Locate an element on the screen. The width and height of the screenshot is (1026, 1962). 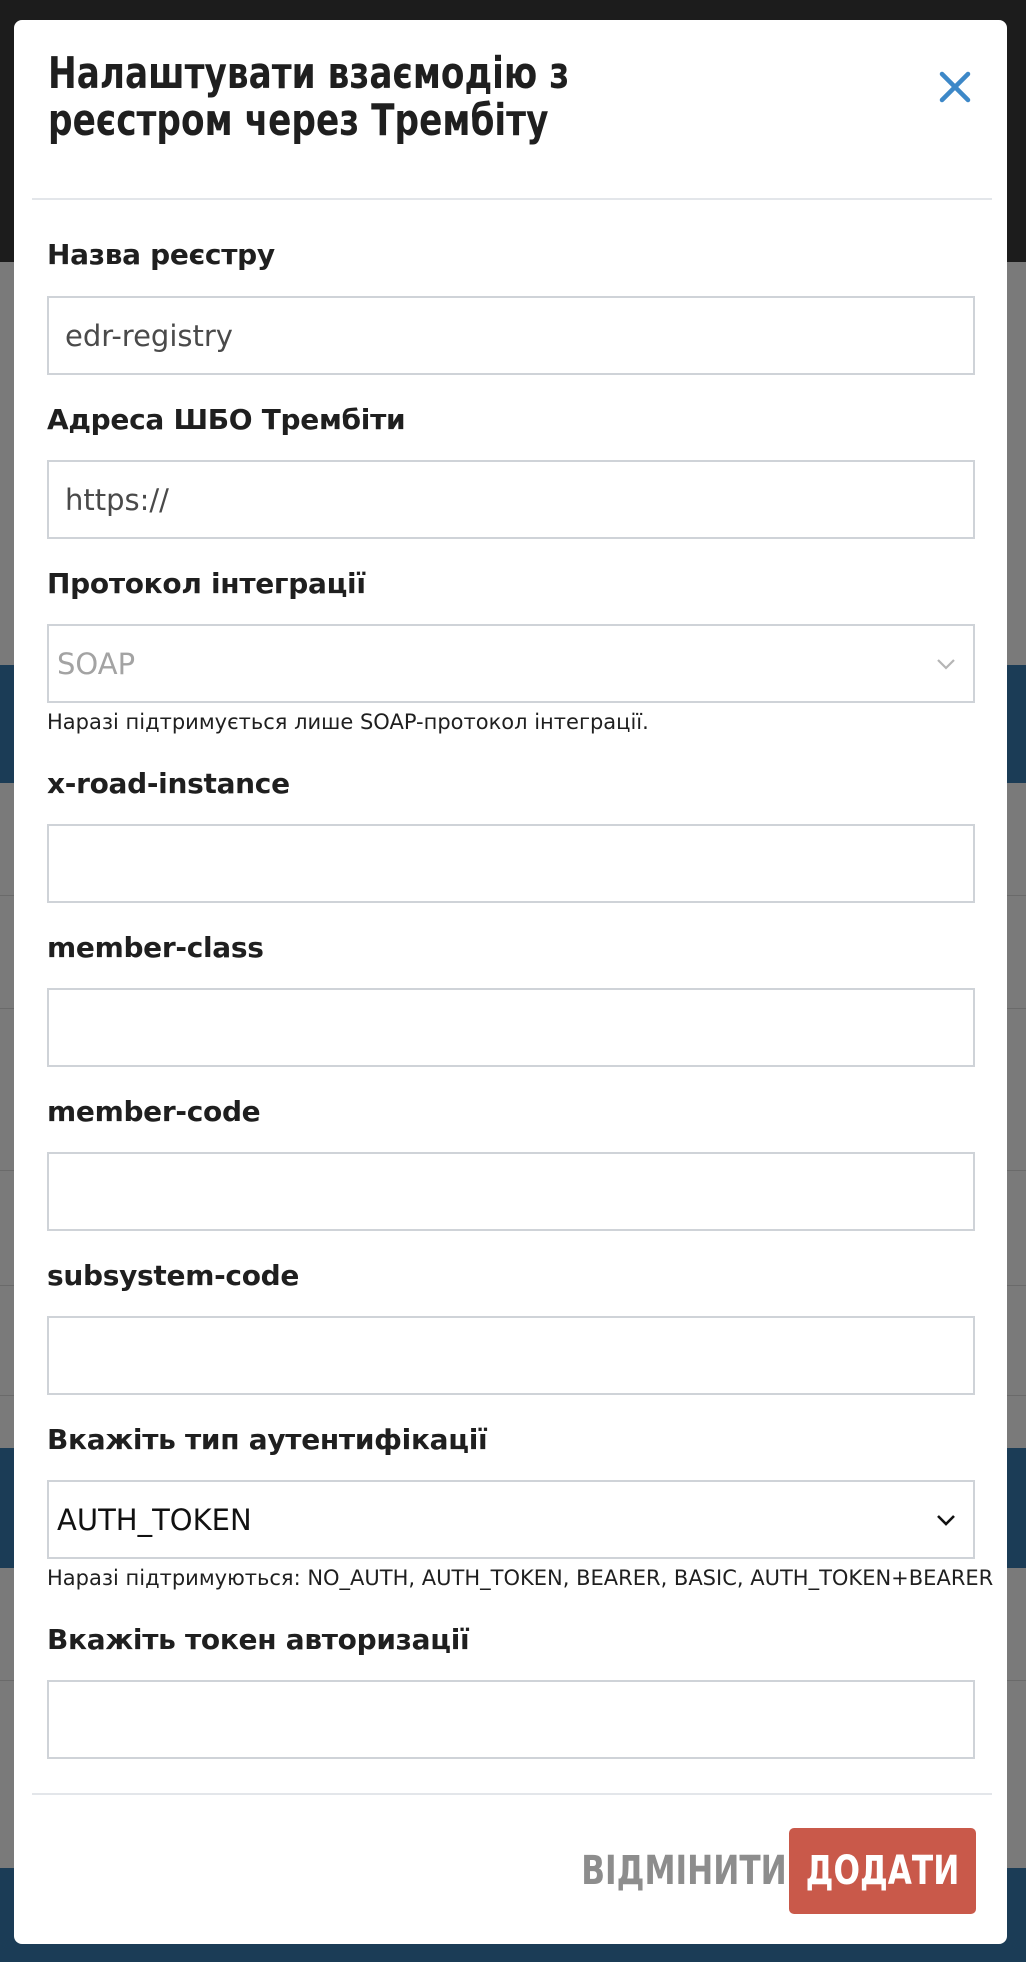
x-road-instance-input is located at coordinates (511, 863).